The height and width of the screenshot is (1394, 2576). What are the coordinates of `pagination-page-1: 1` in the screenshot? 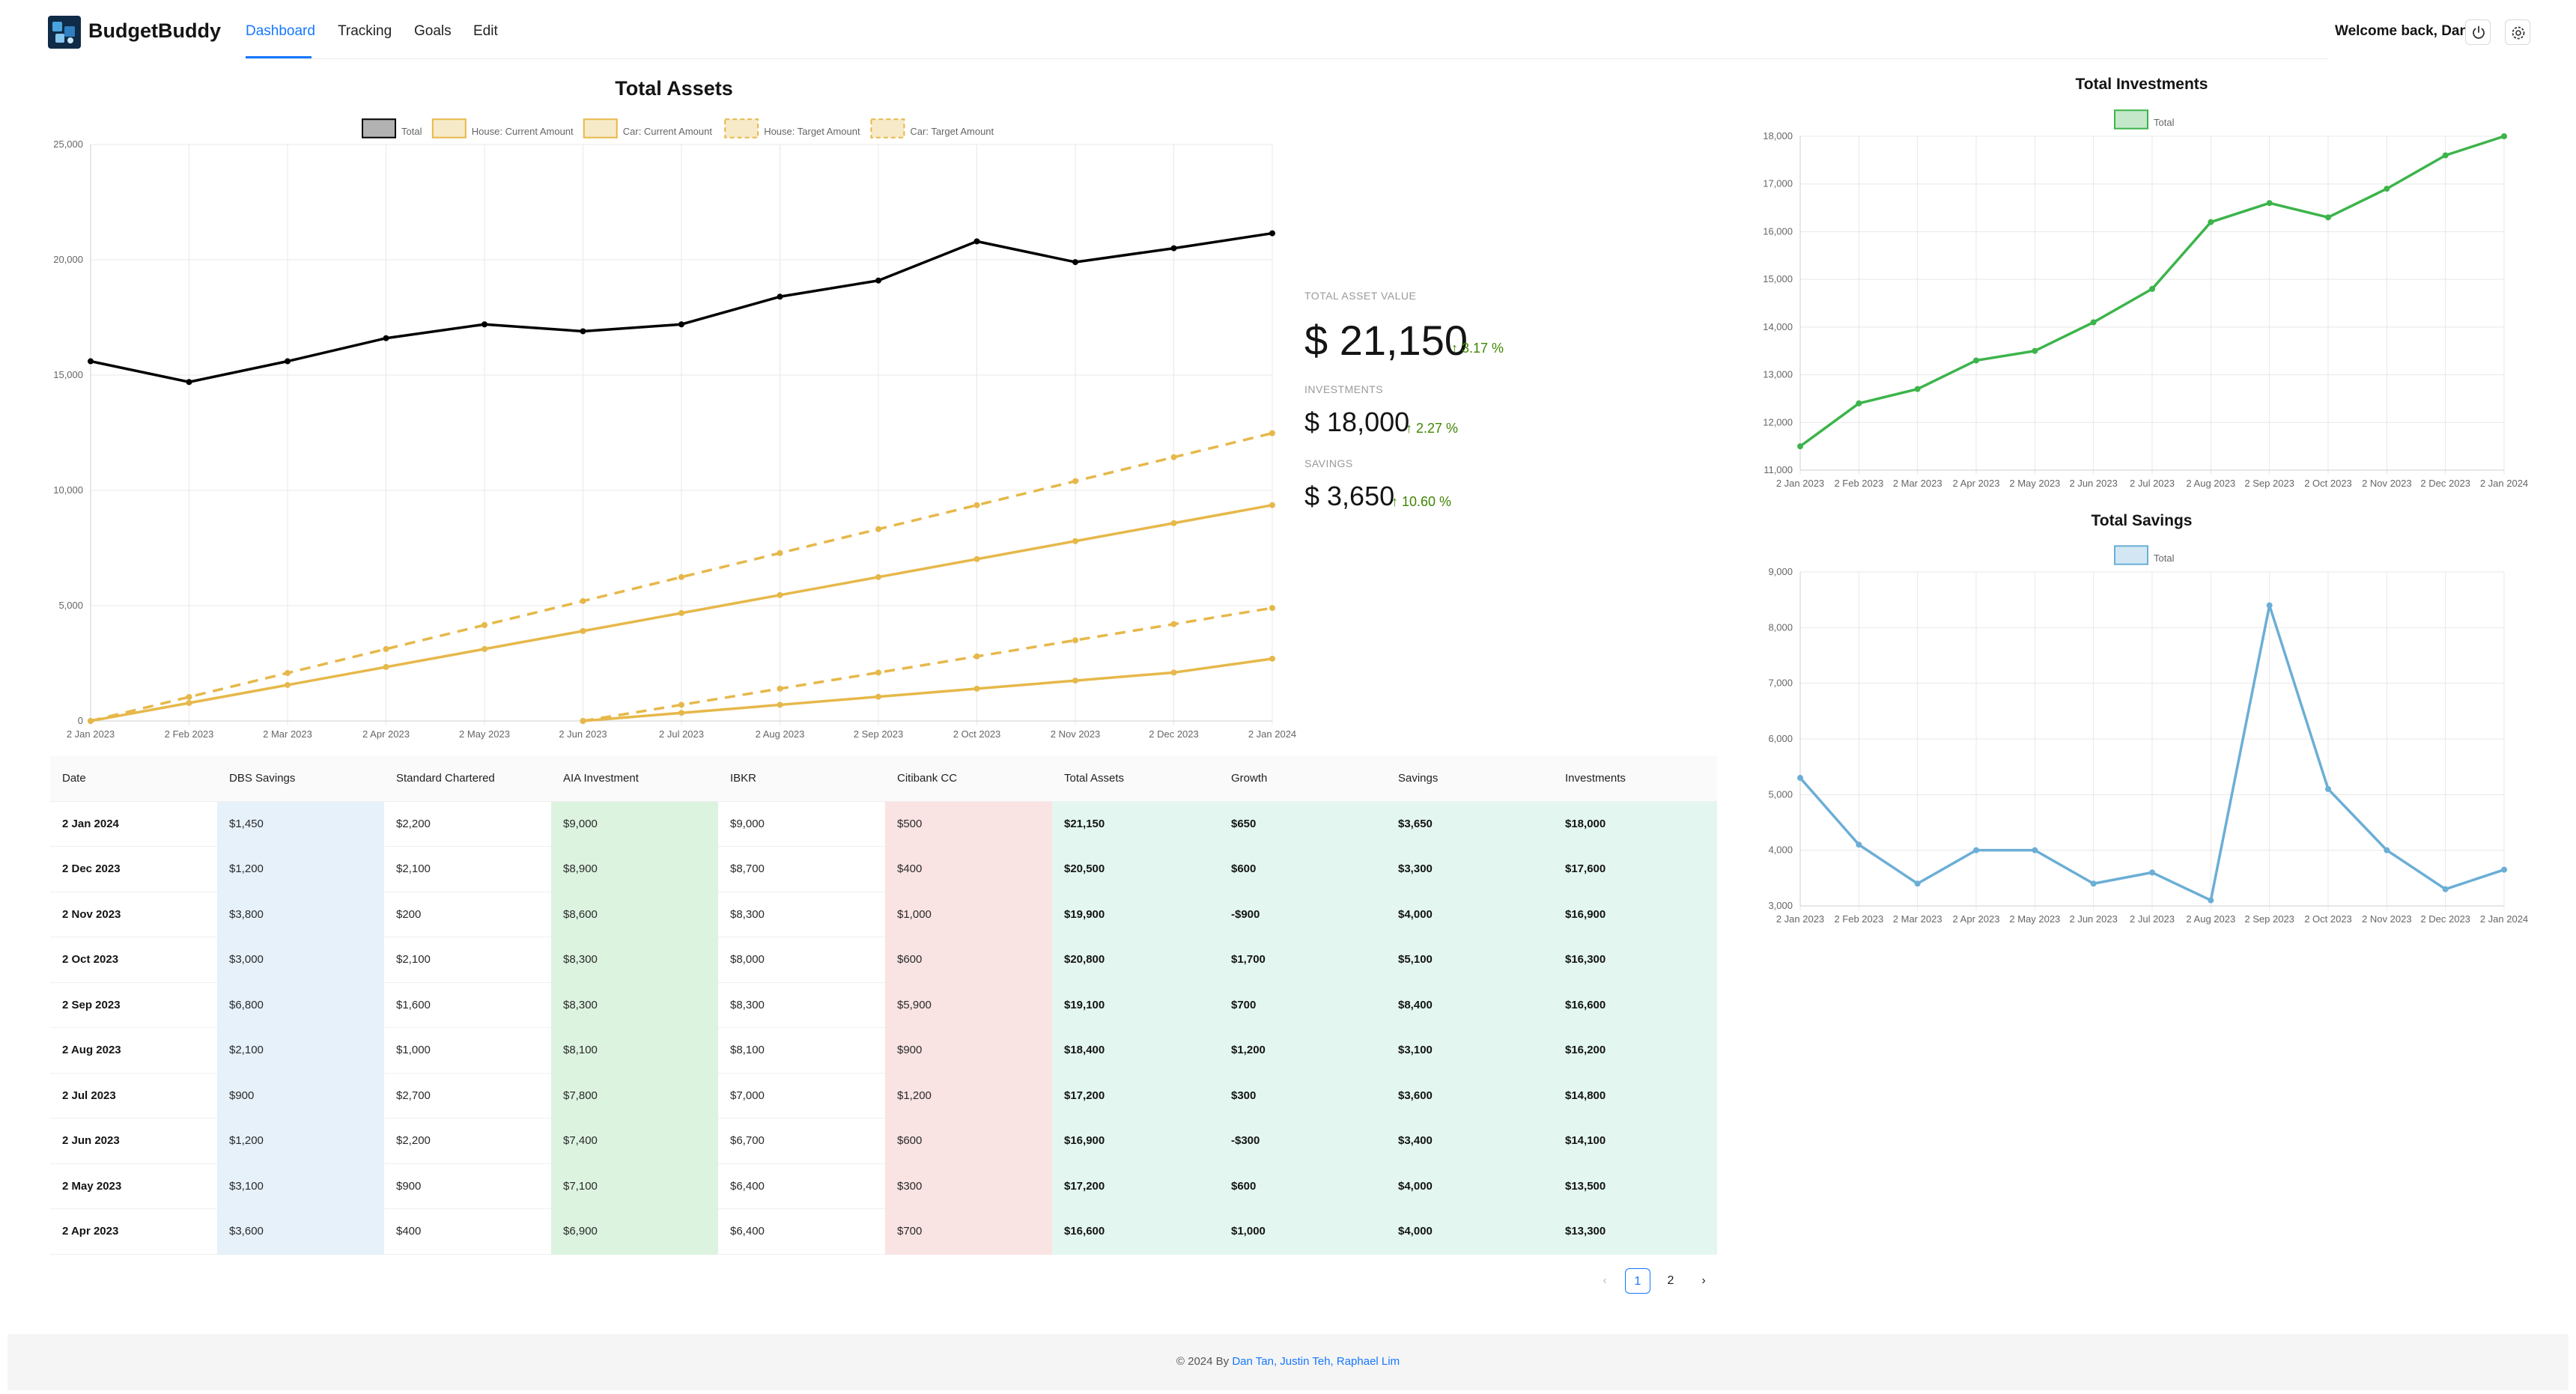 It's located at (1637, 1281).